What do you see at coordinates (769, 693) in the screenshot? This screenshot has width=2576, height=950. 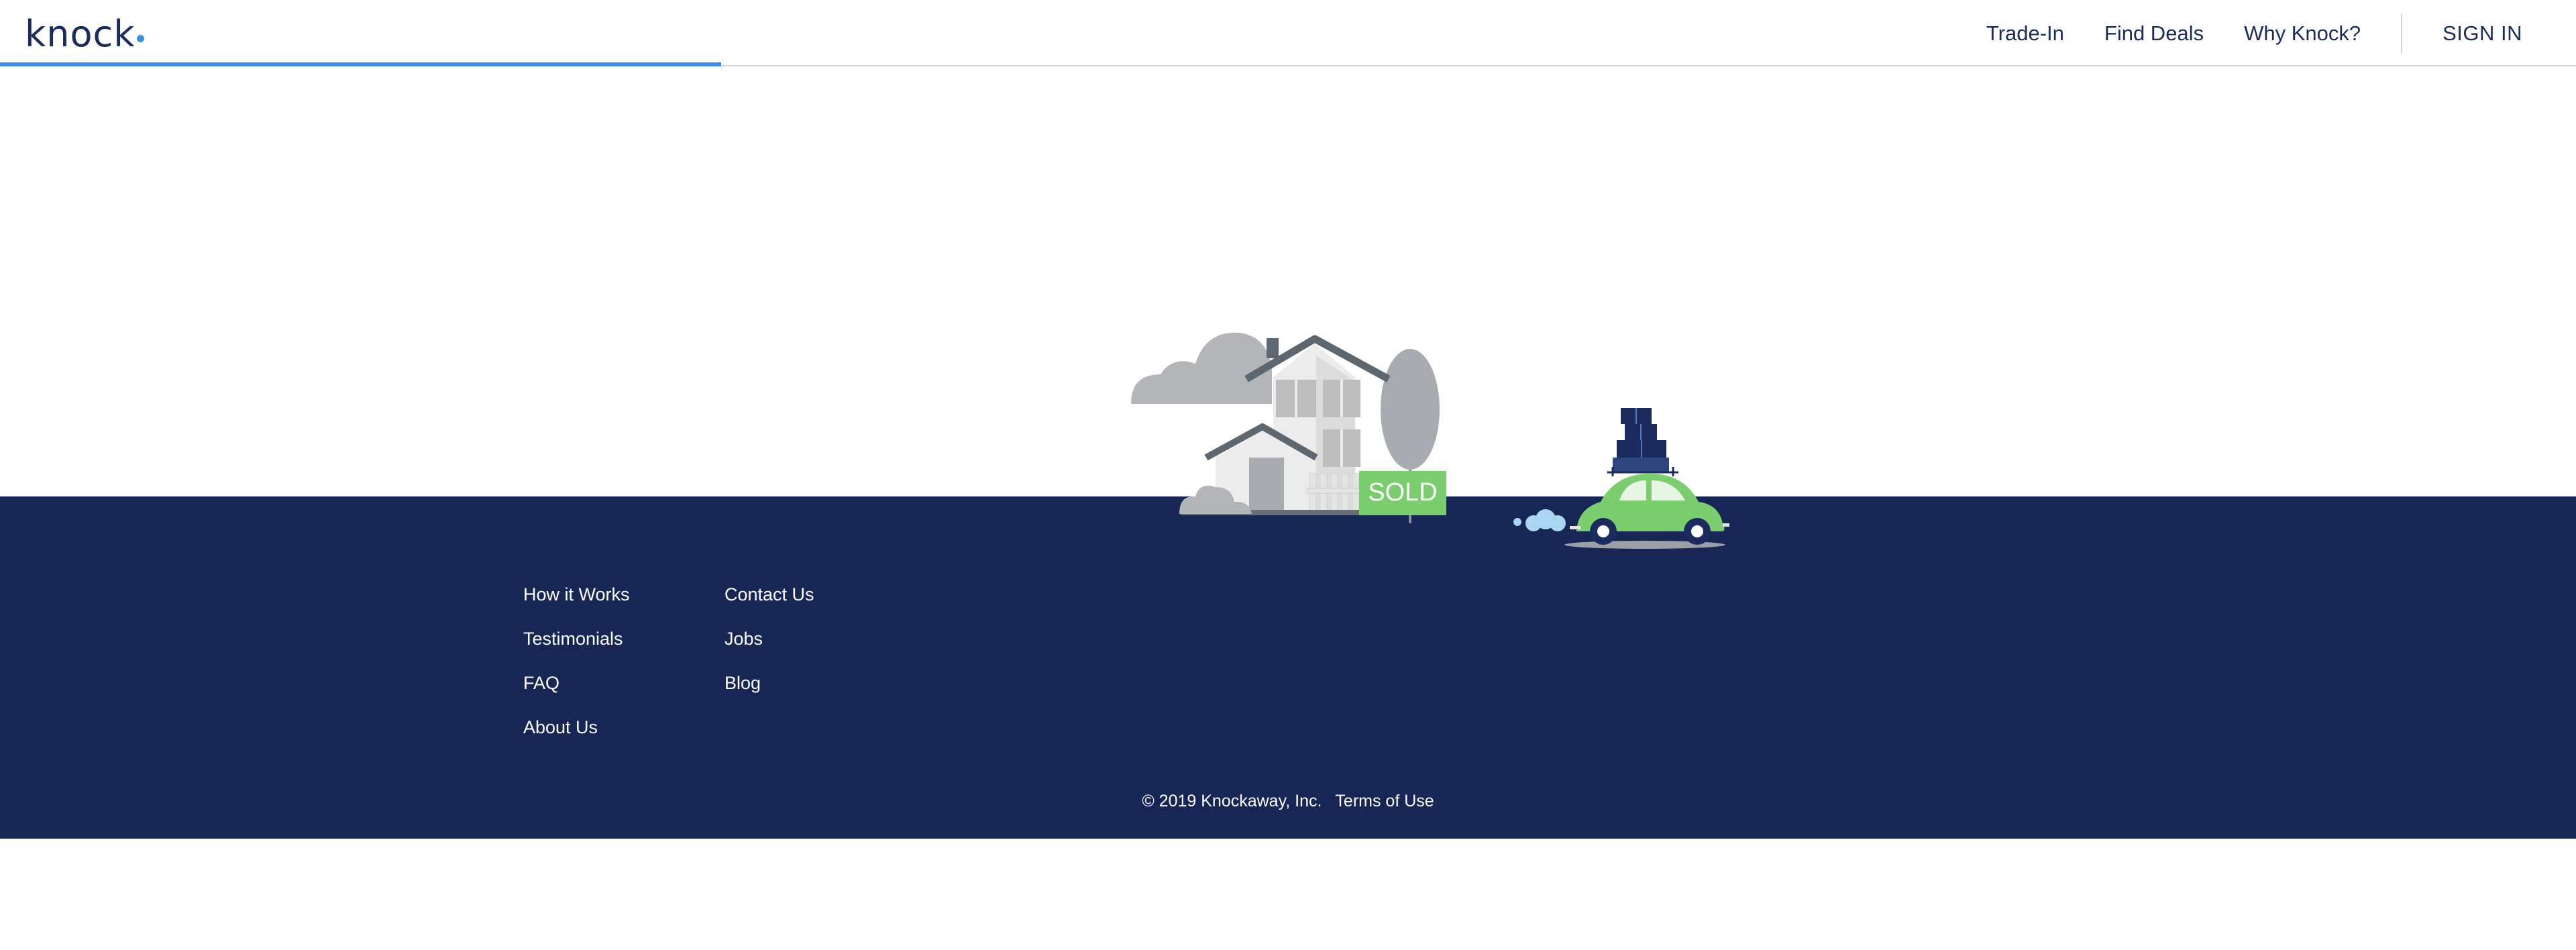 I see `footer-link-blog: Blog` at bounding box center [769, 693].